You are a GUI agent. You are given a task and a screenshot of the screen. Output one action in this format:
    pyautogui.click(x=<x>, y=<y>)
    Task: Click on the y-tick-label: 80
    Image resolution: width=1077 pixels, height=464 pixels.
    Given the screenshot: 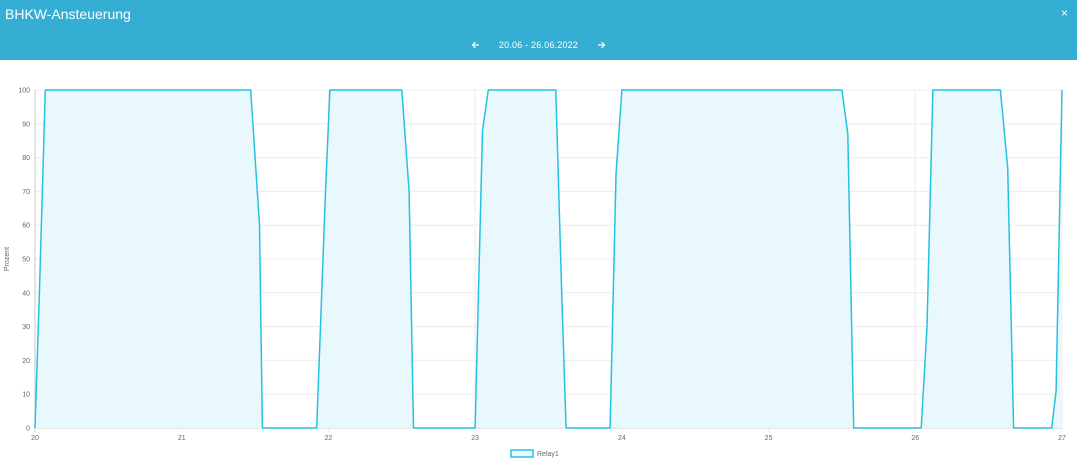 What is the action you would take?
    pyautogui.click(x=26, y=158)
    